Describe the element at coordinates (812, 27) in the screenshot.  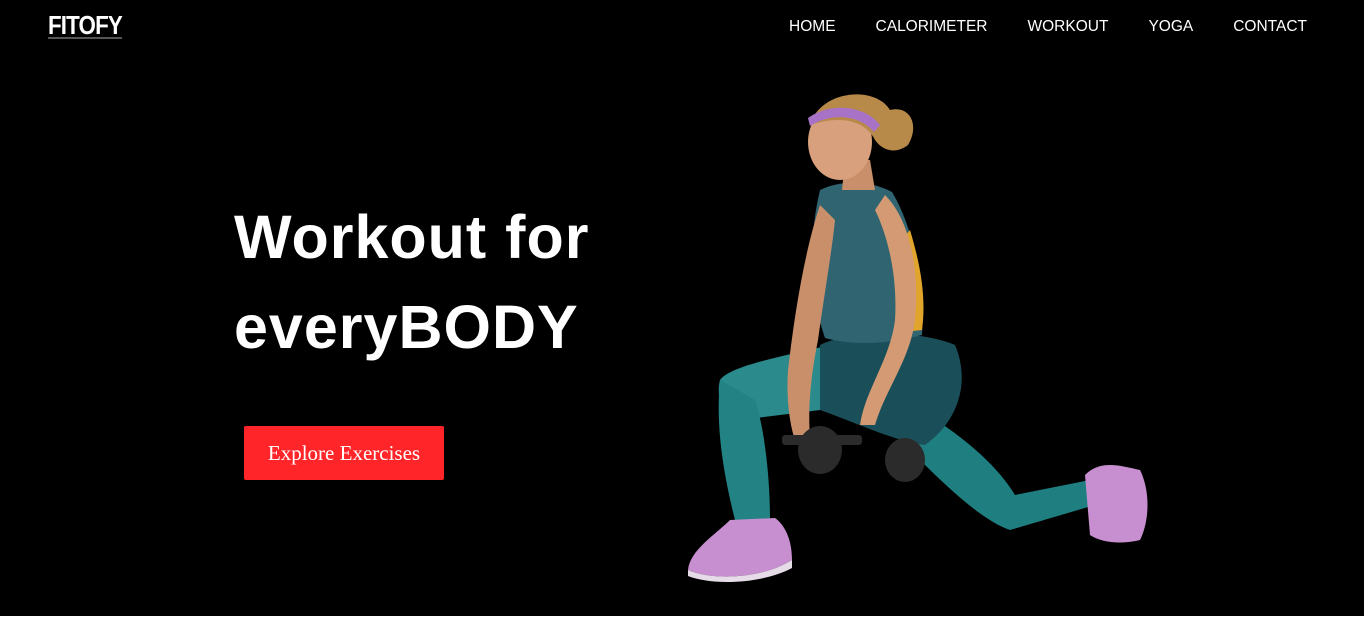
I see `nav-home: HOME` at that location.